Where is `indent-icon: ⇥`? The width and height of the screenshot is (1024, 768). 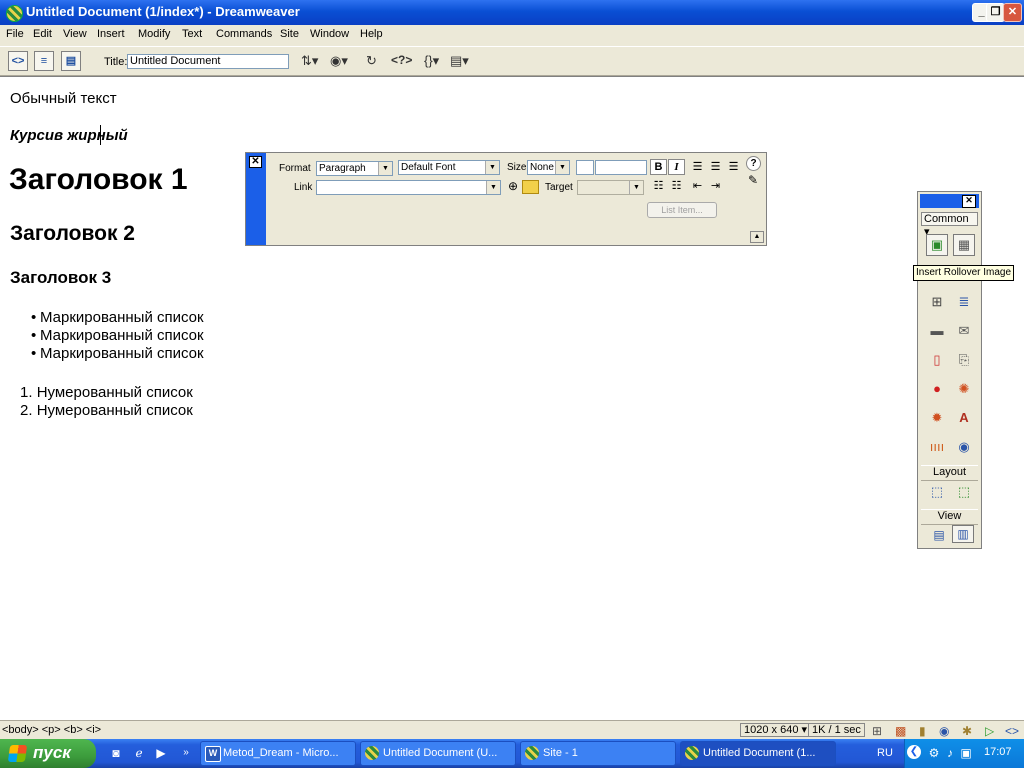
indent-icon: ⇥ is located at coordinates (715, 186).